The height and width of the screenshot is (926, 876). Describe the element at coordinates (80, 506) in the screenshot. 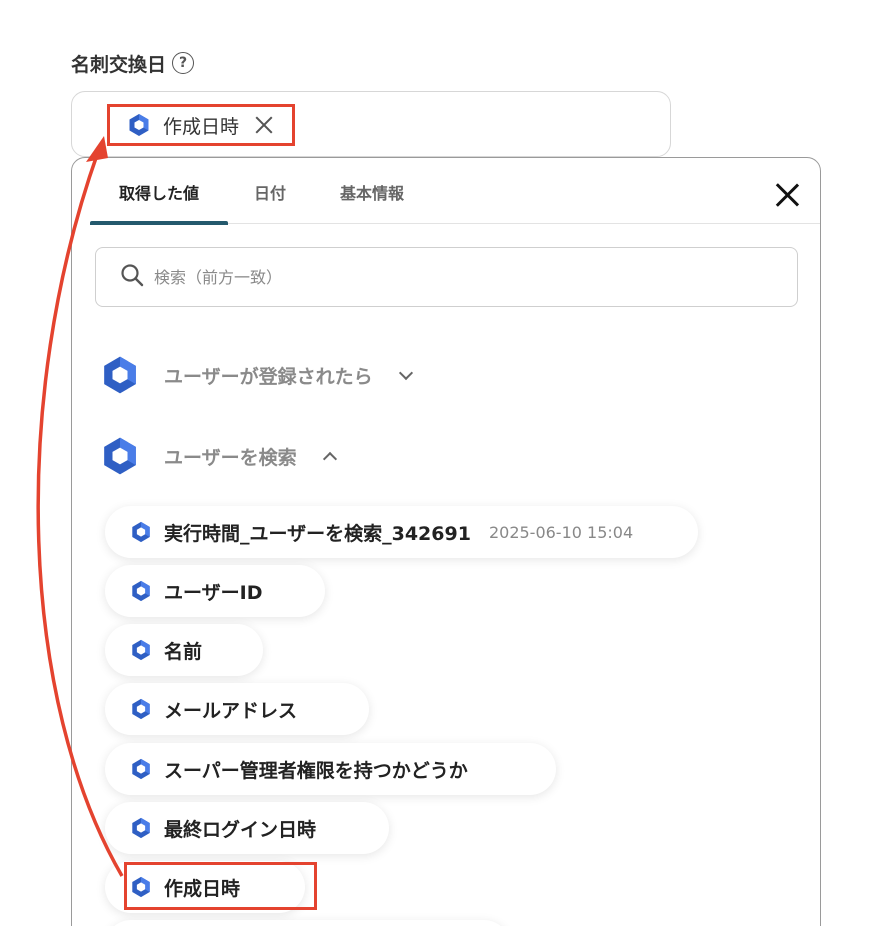

I see `annotation-arrow` at that location.